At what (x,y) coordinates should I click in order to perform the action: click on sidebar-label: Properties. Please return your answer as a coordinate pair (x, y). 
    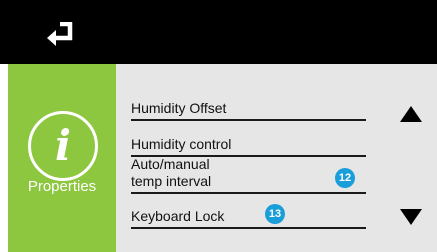
    Looking at the image, I should click on (62, 186).